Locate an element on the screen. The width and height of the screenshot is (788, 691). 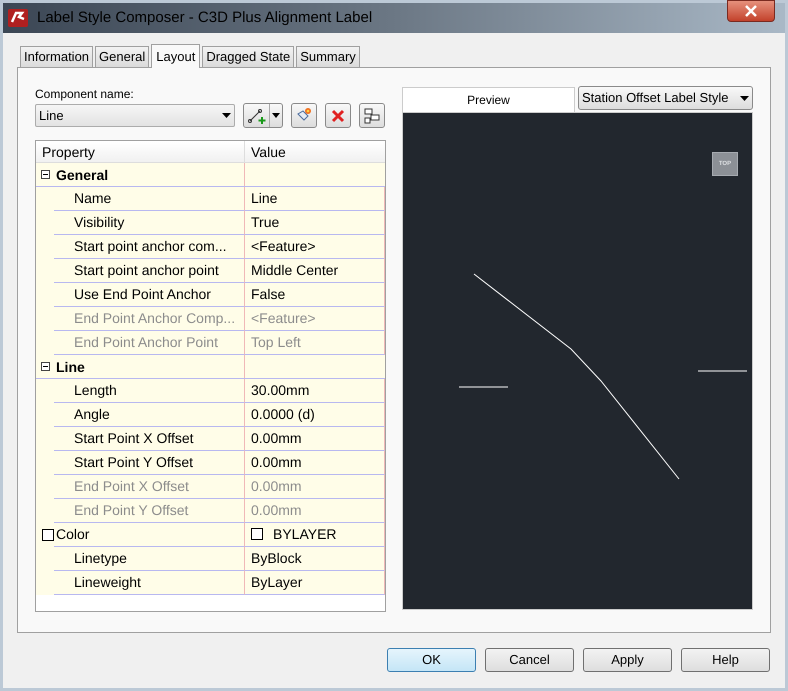
property-name: End Point Y Offset is located at coordinates (131, 510).